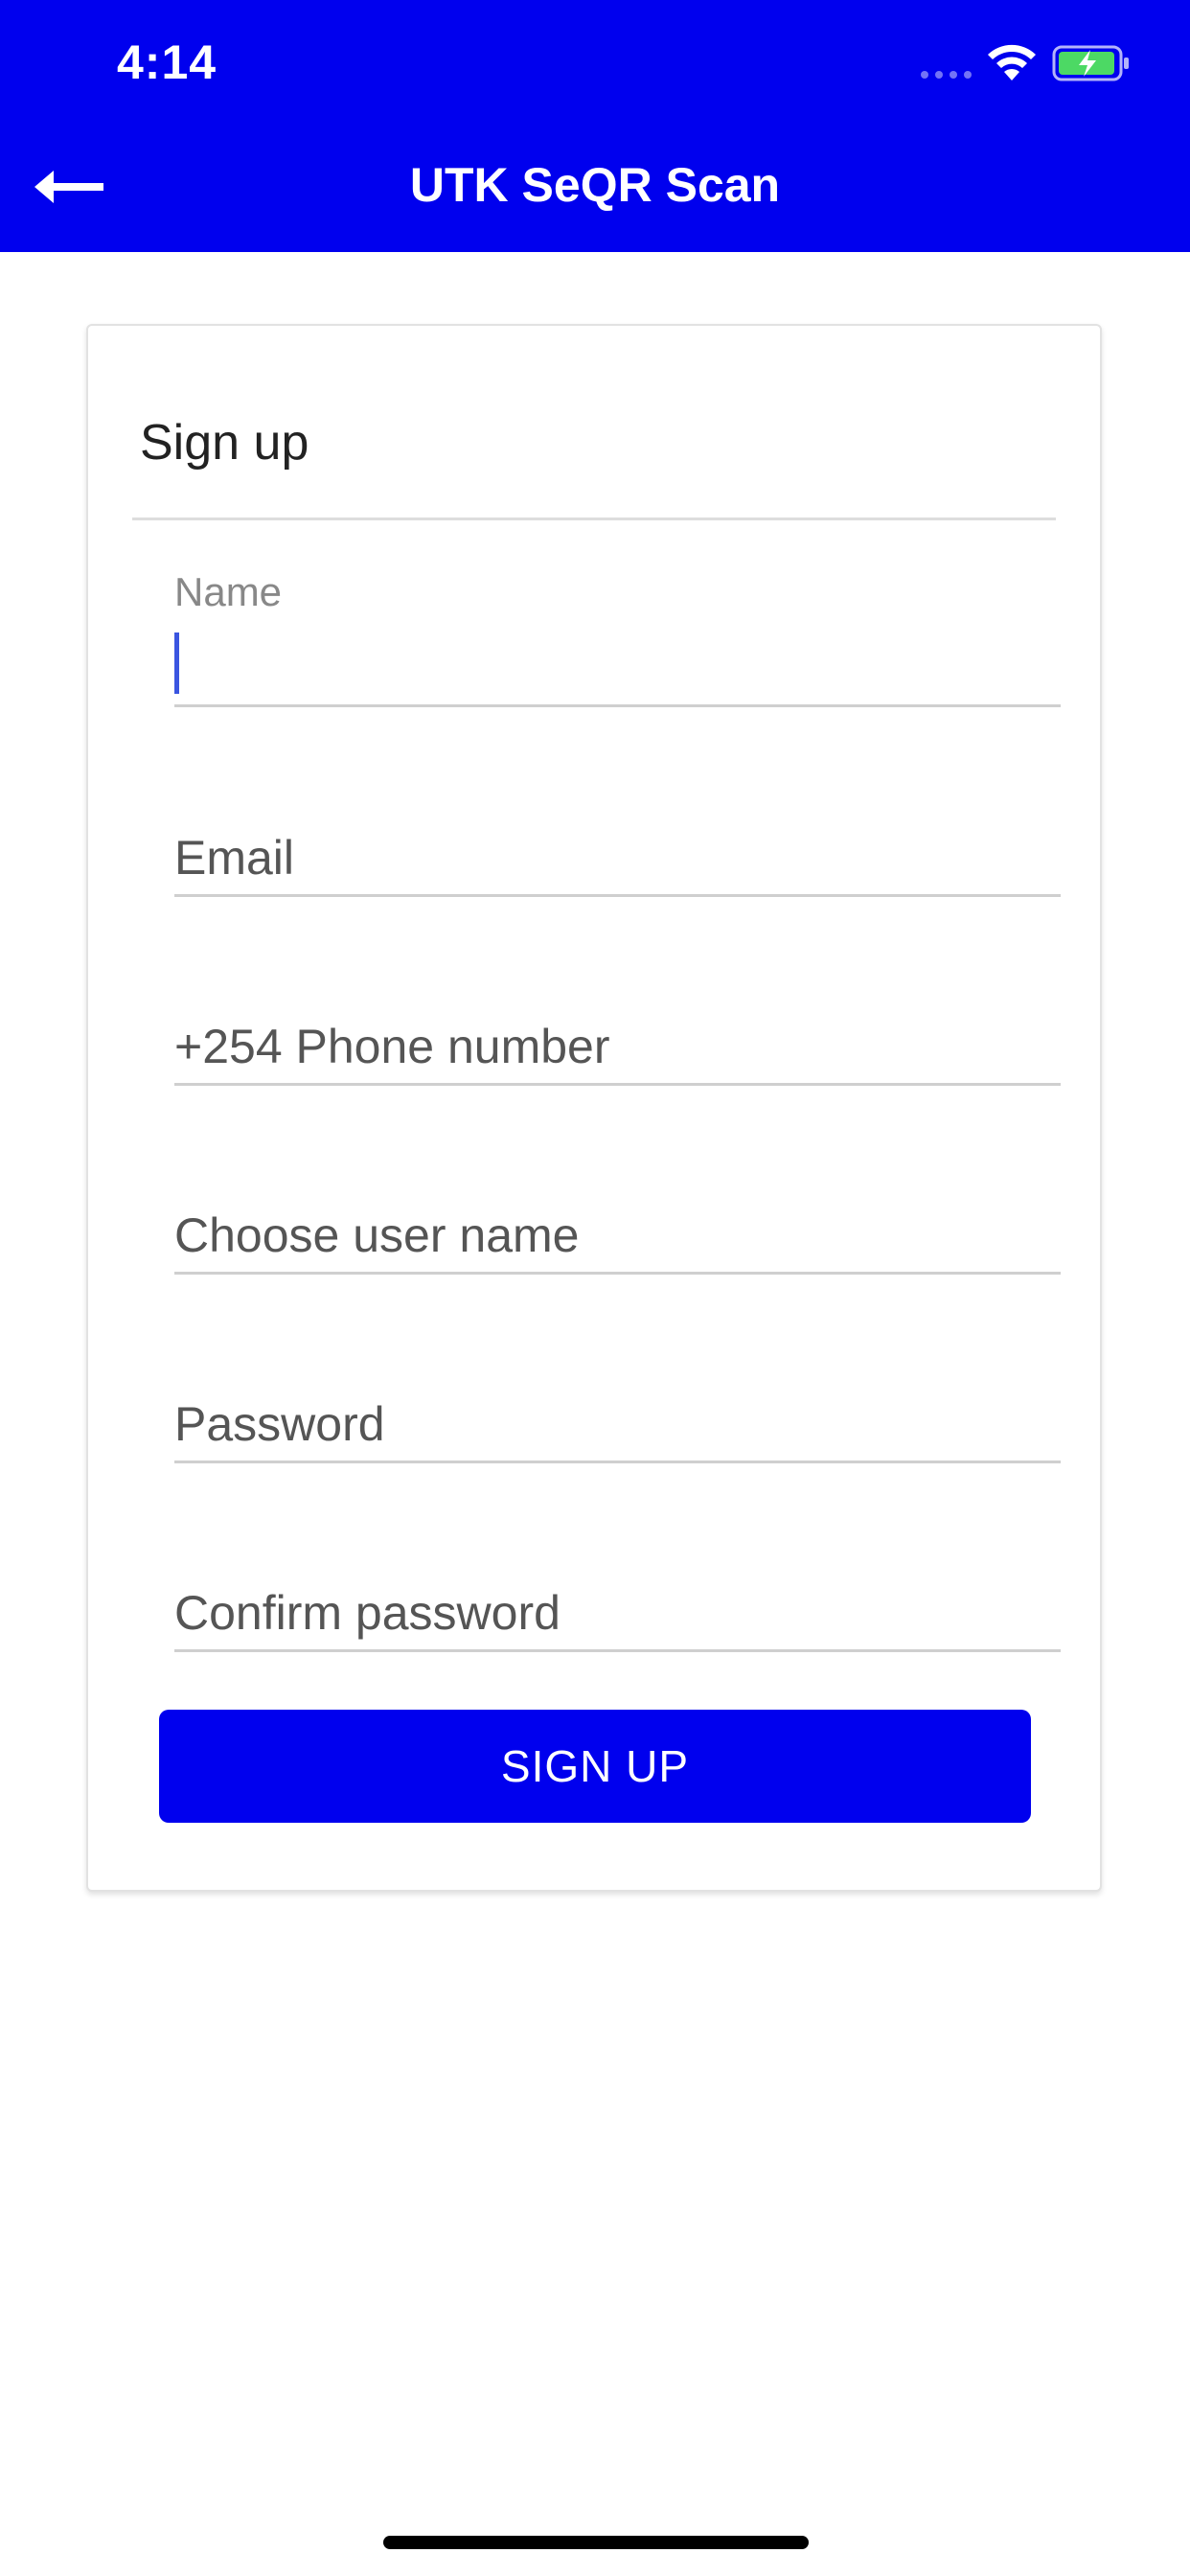  I want to click on app-header: 4:14 UTK SeQR Scan, so click(595, 126).